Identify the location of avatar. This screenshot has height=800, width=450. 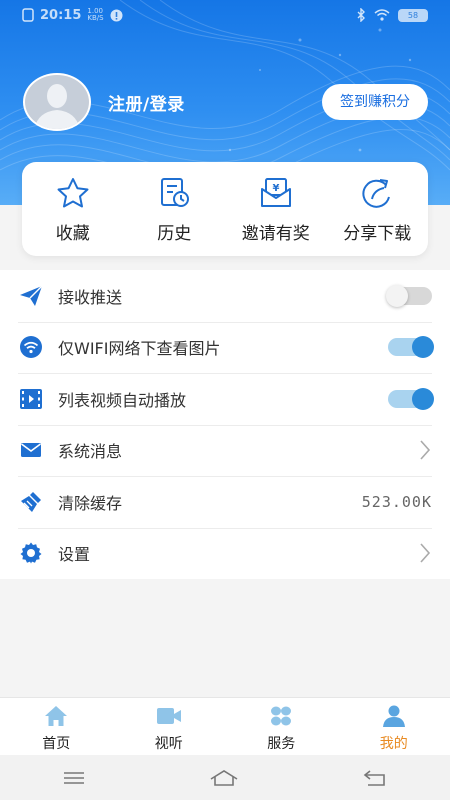
(57, 102).